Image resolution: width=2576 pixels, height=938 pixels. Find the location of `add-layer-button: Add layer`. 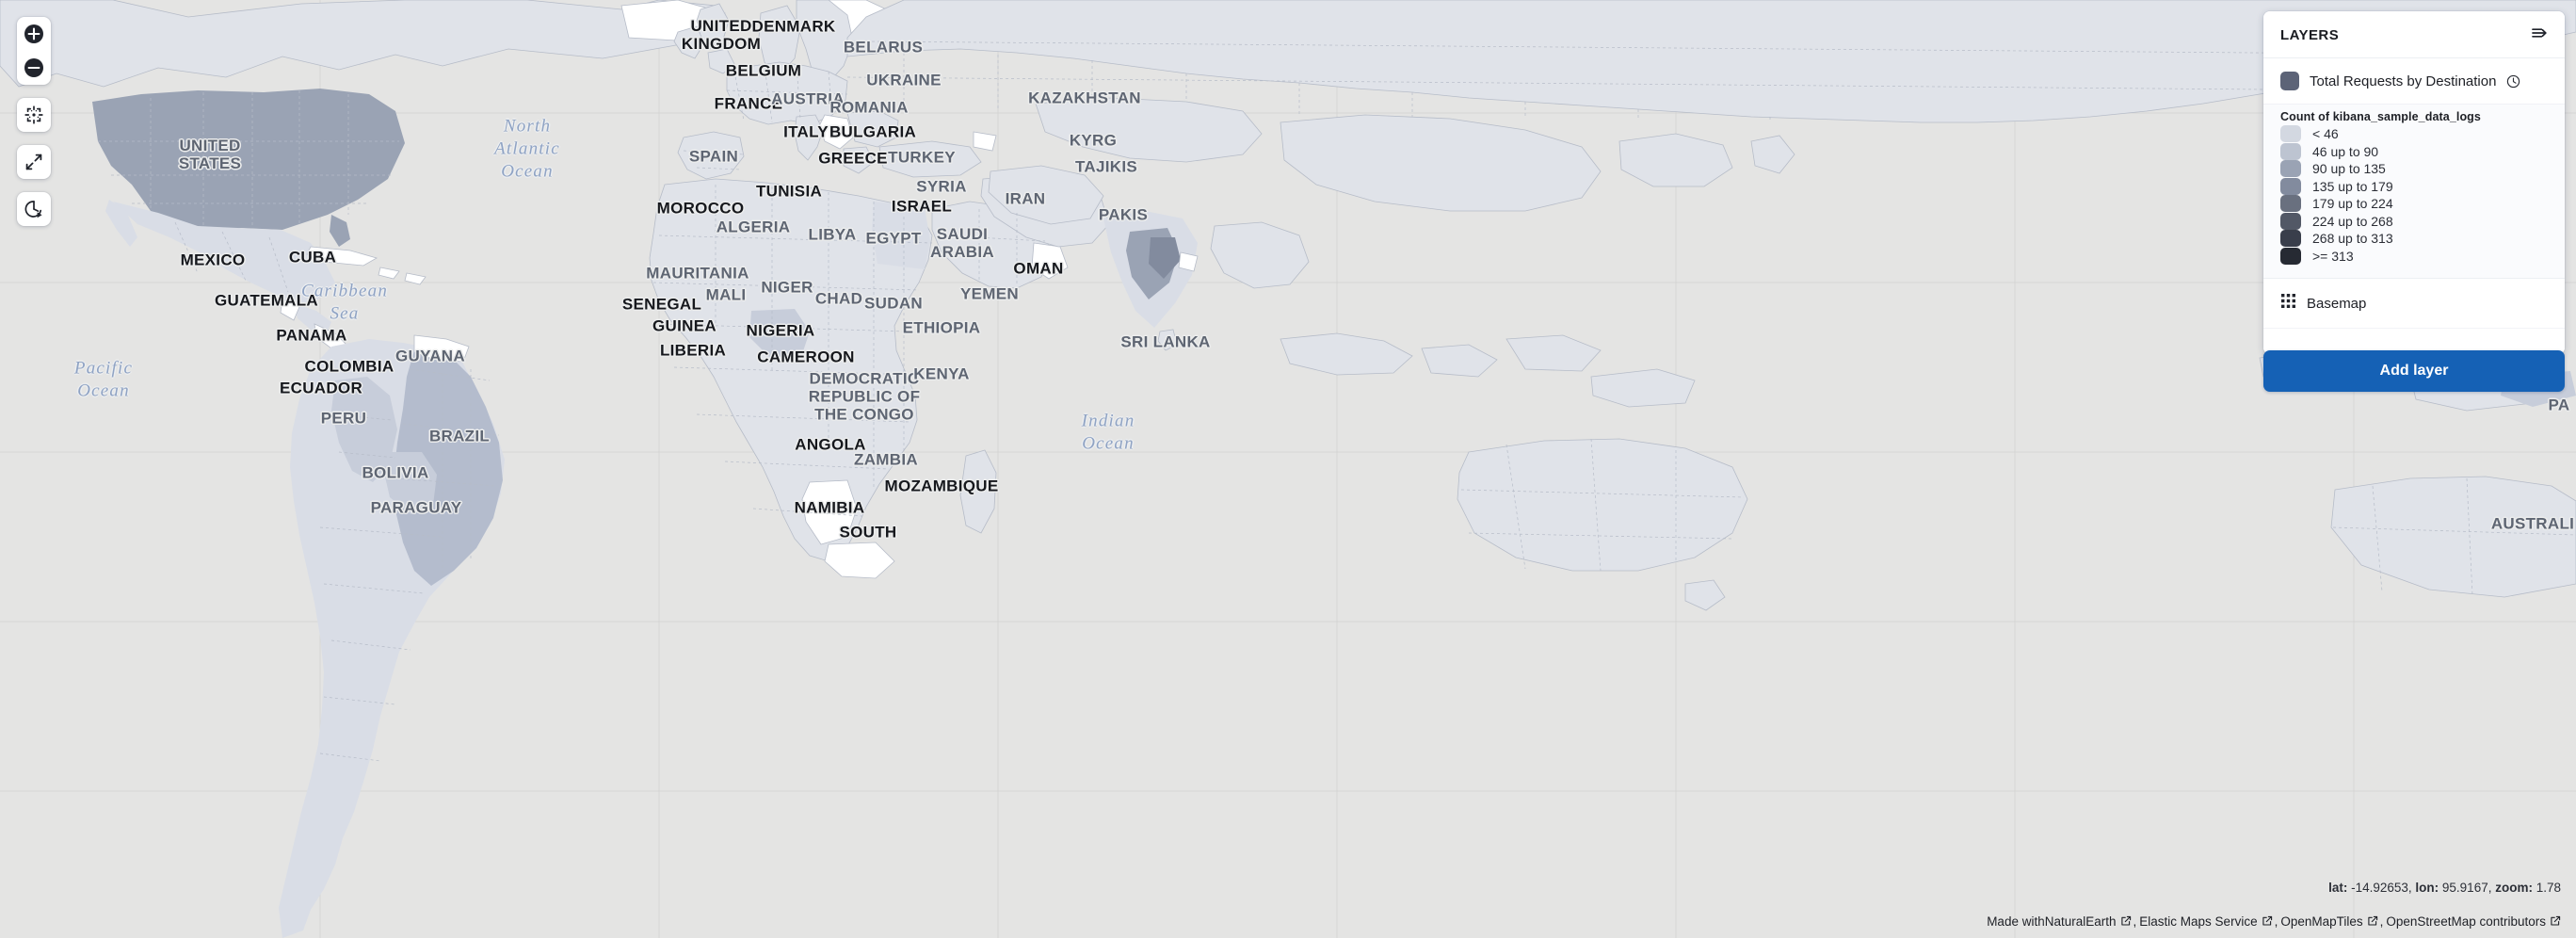

add-layer-button: Add layer is located at coordinates (2414, 371).